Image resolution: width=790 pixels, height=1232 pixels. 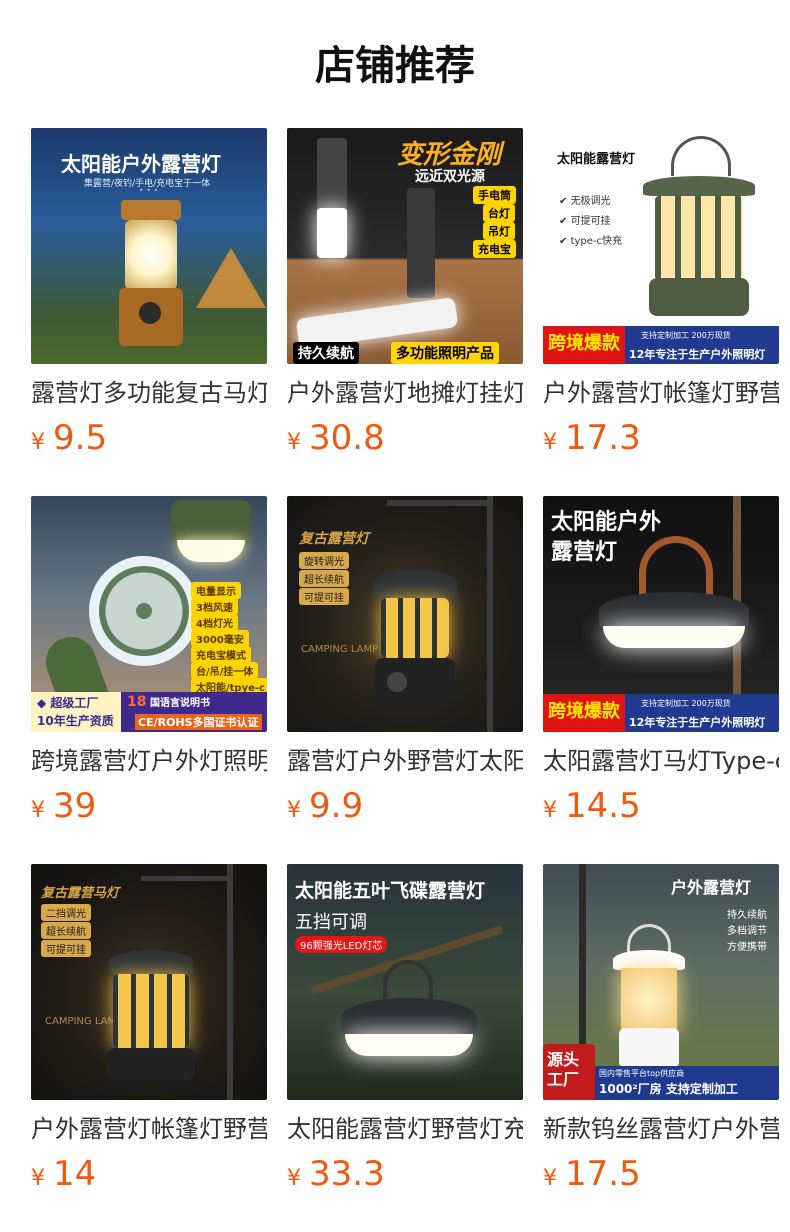 I want to click on badge-left: 持久续航, so click(x=326, y=353).